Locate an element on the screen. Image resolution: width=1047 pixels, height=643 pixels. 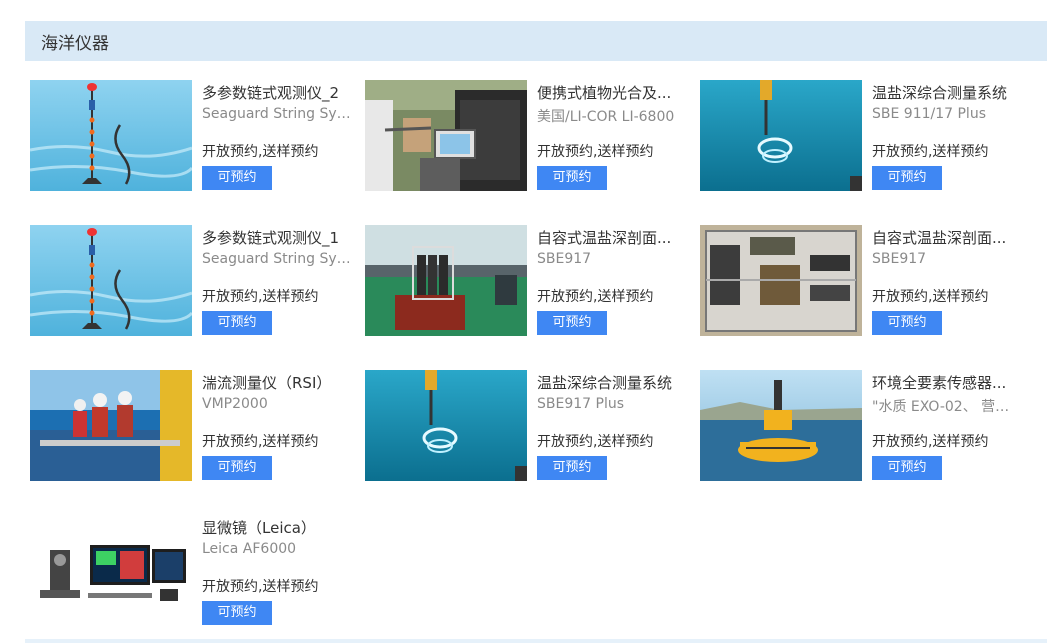
instrument-card: 显微镜（Leica） Leica AF6000 开放预约,送样预约可预约 is located at coordinates (190, 570).